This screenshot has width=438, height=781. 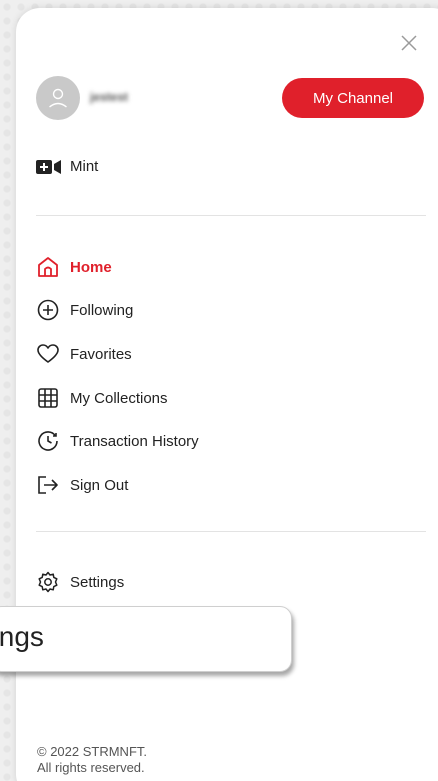 What do you see at coordinates (102, 310) in the screenshot?
I see `nav-item-label: Following` at bounding box center [102, 310].